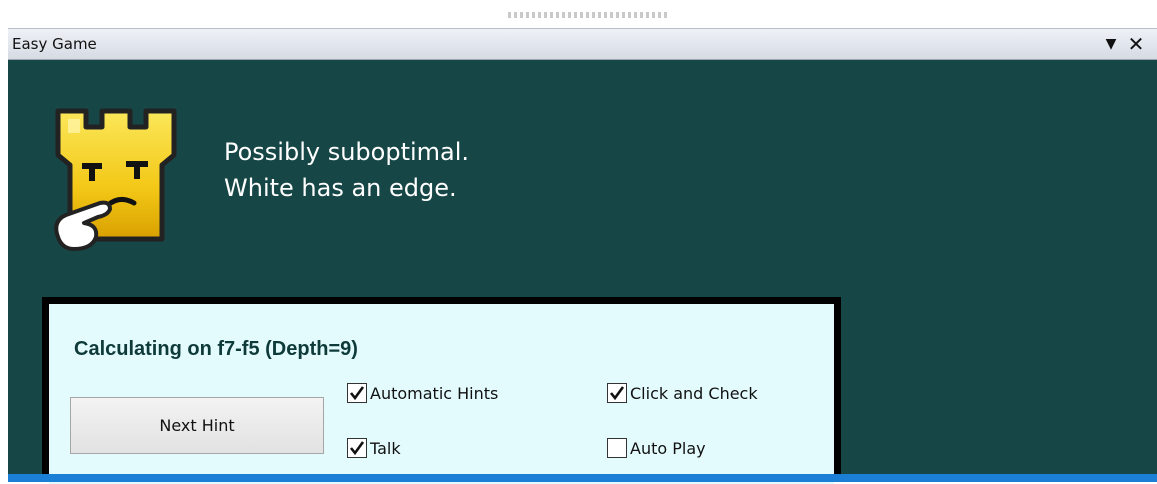 This screenshot has height=484, width=1157. Describe the element at coordinates (340, 188) in the screenshot. I see `feedback-line-2: White has an edge.` at that location.